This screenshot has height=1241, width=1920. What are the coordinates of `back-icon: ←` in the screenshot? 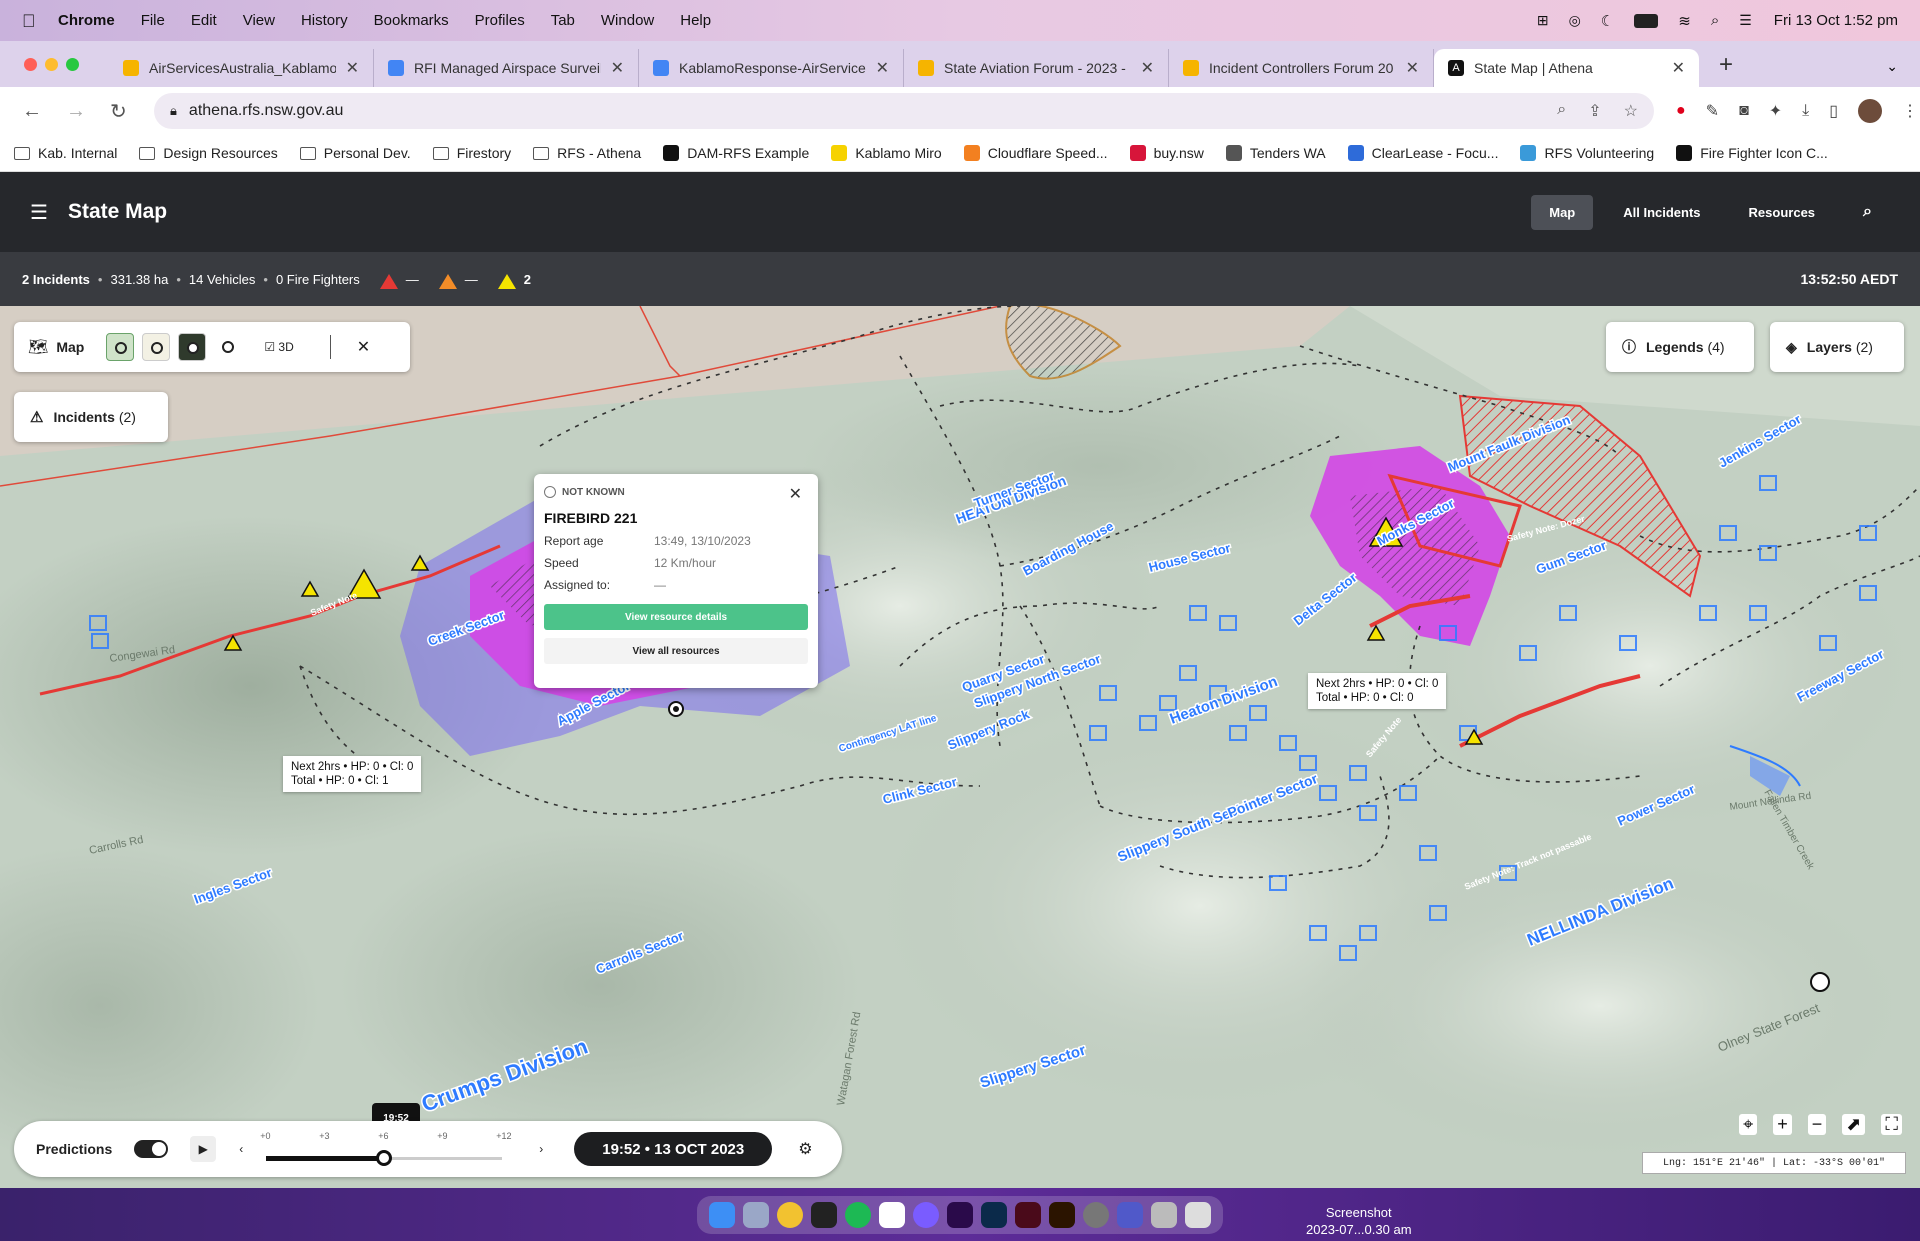 It's located at (33, 111).